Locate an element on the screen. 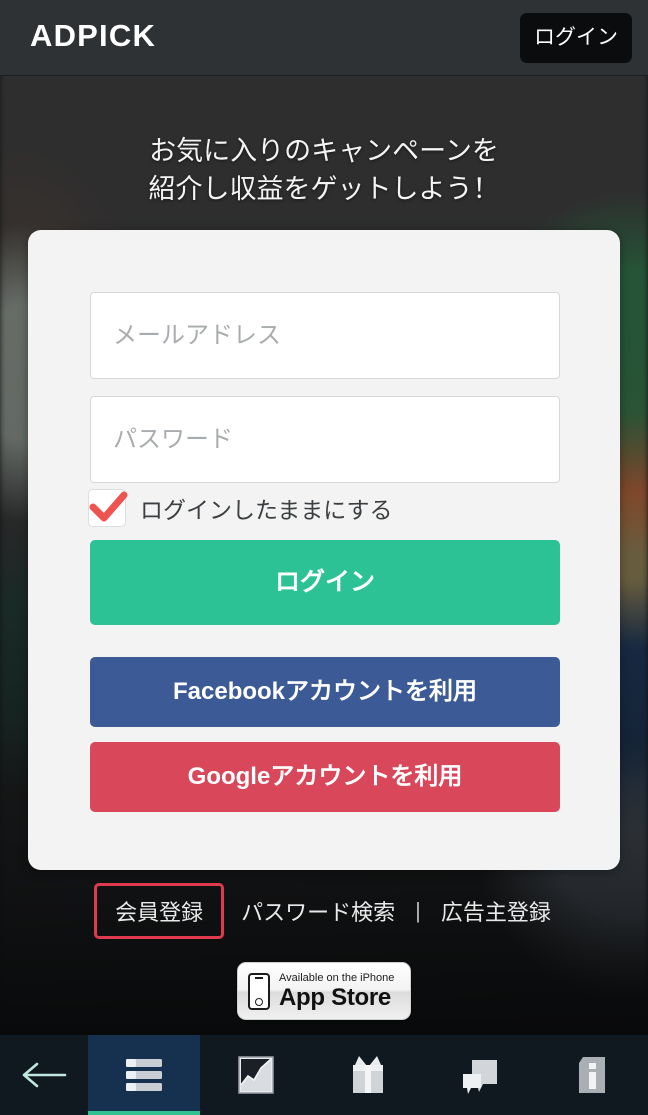 This screenshot has width=648, height=1115. app-store-tagline: Available on the iPhone is located at coordinates (337, 977).